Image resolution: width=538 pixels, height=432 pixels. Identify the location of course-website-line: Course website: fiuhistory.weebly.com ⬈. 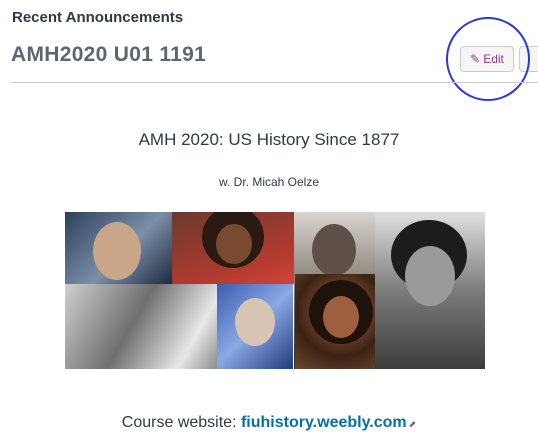
(269, 423).